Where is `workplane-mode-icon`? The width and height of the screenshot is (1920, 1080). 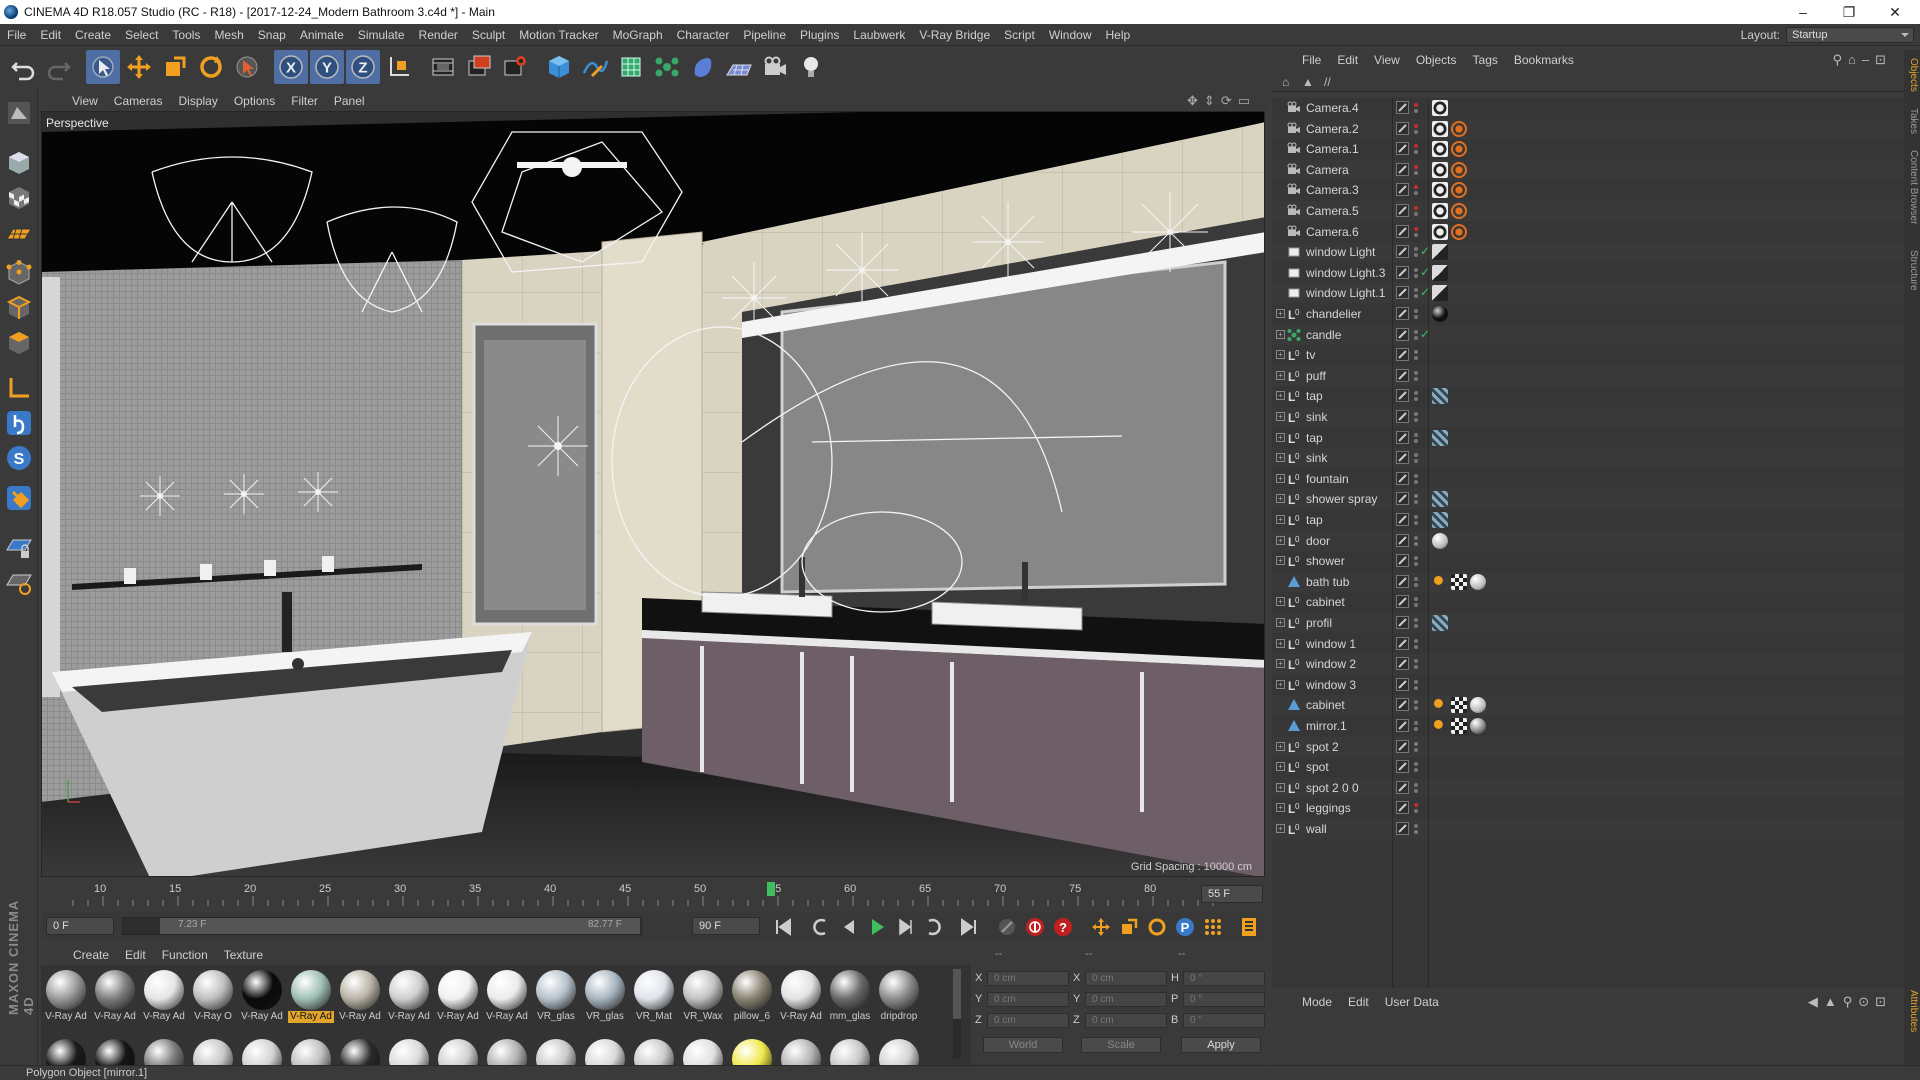 workplane-mode-icon is located at coordinates (19, 233).